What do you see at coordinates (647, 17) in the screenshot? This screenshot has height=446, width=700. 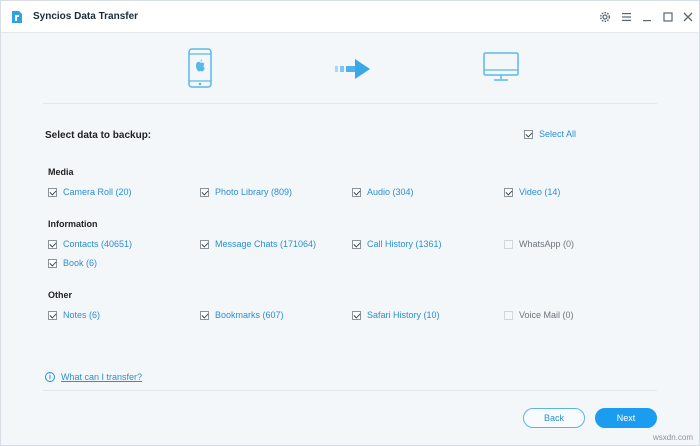 I see `minimize-icon` at bounding box center [647, 17].